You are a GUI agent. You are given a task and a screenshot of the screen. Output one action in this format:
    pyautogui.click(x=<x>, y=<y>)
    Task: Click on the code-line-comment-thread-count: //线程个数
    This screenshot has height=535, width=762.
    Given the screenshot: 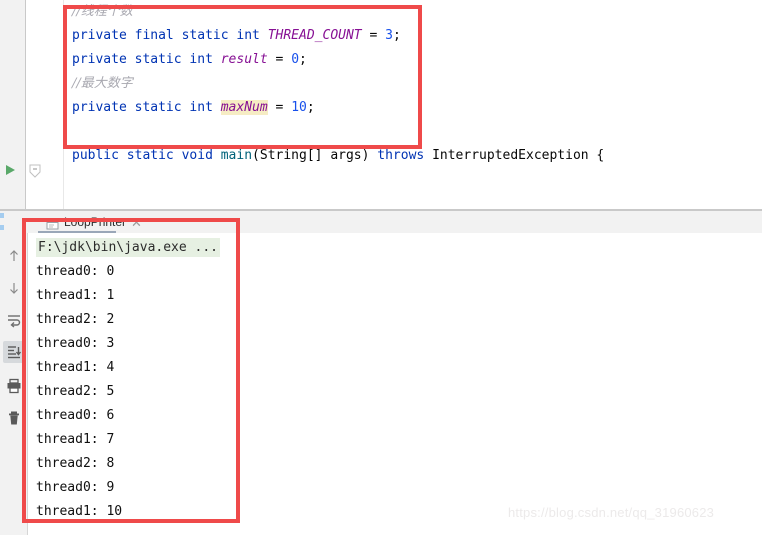 What is the action you would take?
    pyautogui.click(x=411, y=12)
    